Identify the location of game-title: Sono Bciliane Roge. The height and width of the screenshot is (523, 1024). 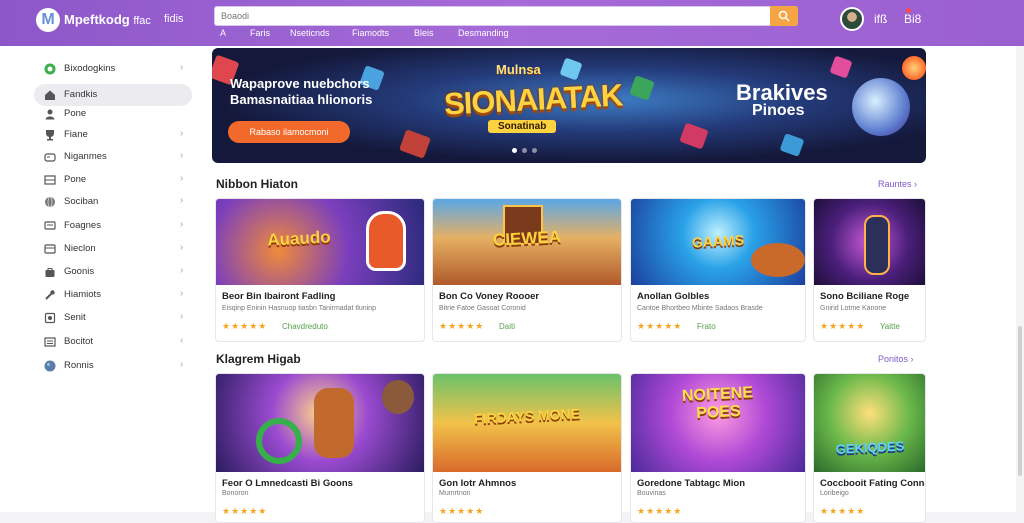
(865, 296).